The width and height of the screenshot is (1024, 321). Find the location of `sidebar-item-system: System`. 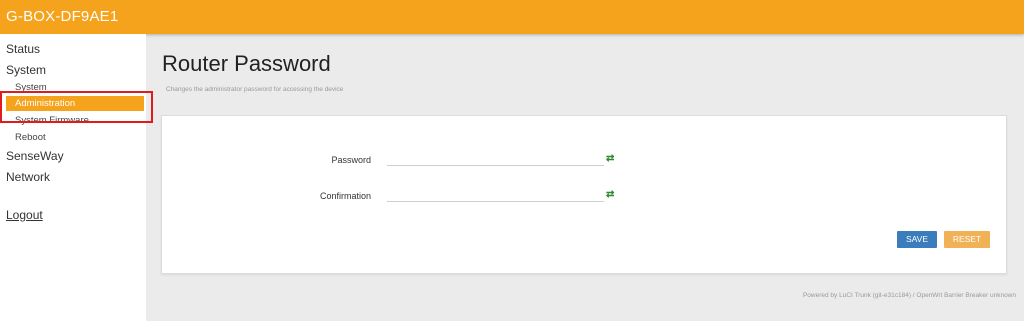

sidebar-item-system: System is located at coordinates (26, 70).